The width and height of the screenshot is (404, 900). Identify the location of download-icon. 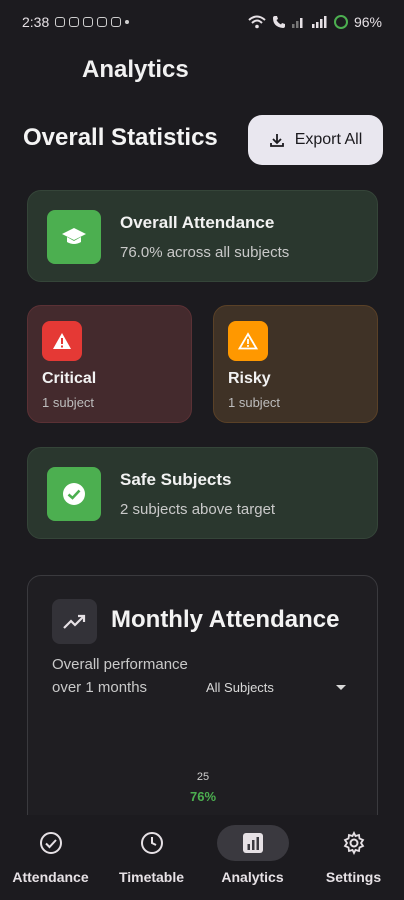
(276, 140).